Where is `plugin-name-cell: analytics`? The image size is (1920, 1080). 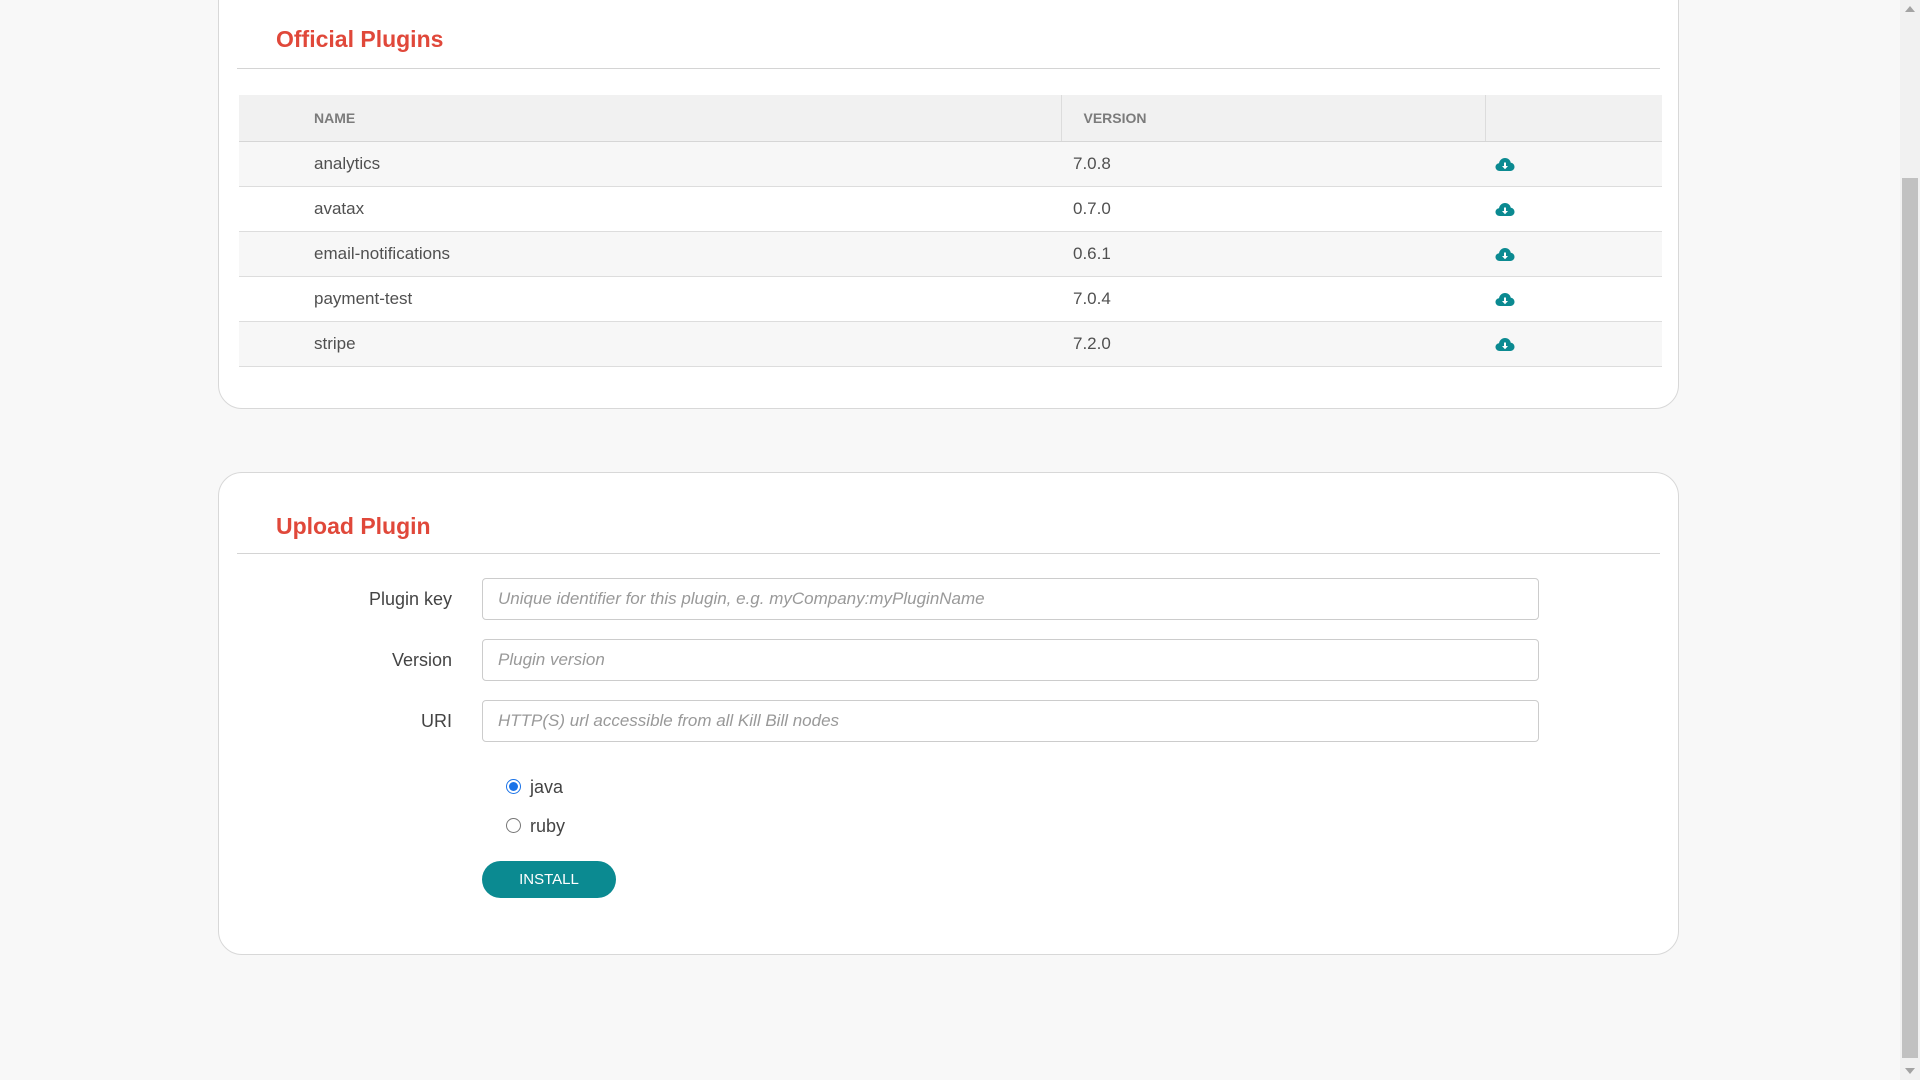
plugin-name-cell: analytics is located at coordinates (650, 164).